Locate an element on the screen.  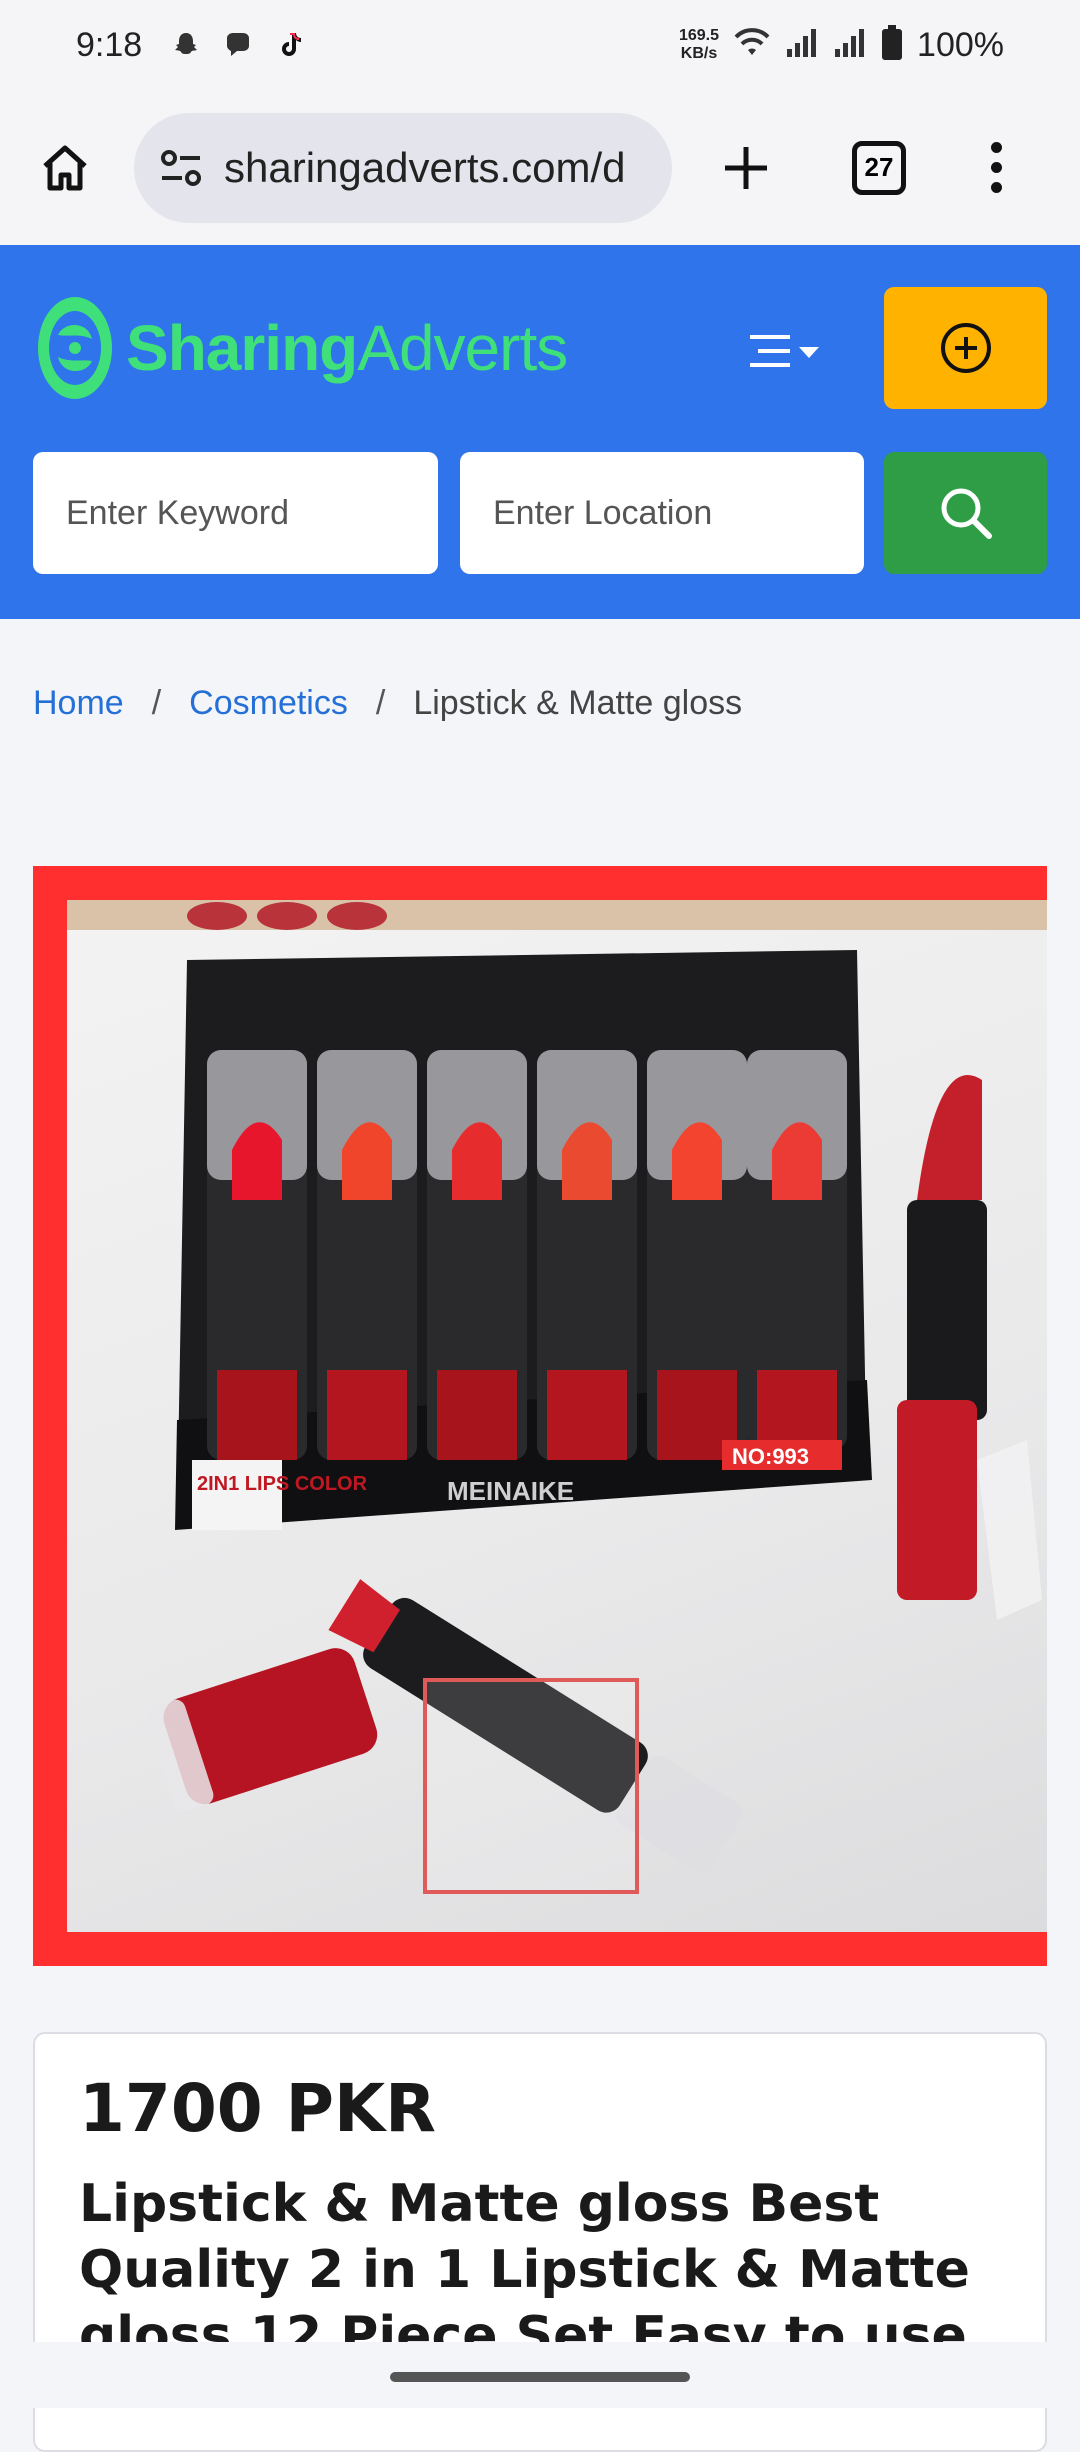
svg-text: MEINAIKE is located at coordinates (510, 1491).